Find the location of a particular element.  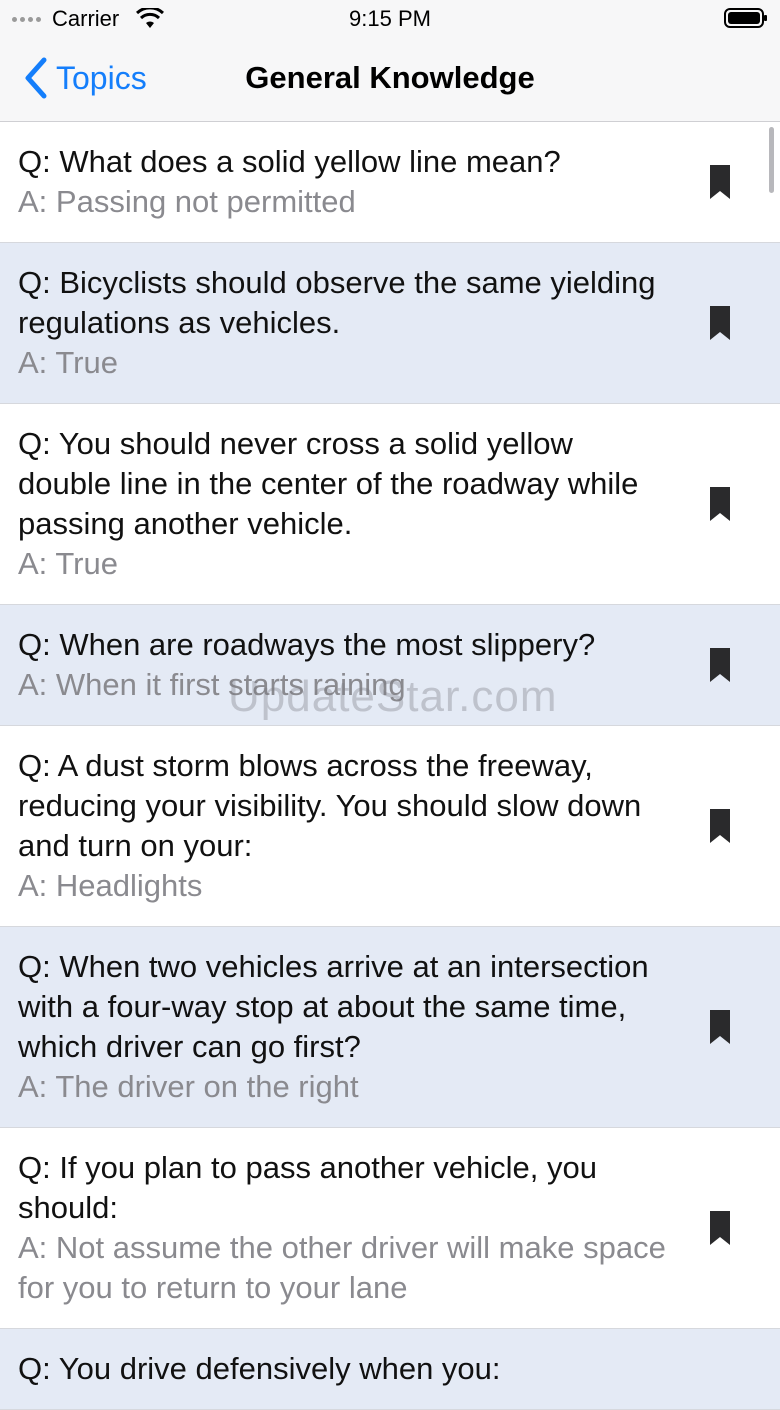

answer-text: A: Headlights is located at coordinates (110, 885).